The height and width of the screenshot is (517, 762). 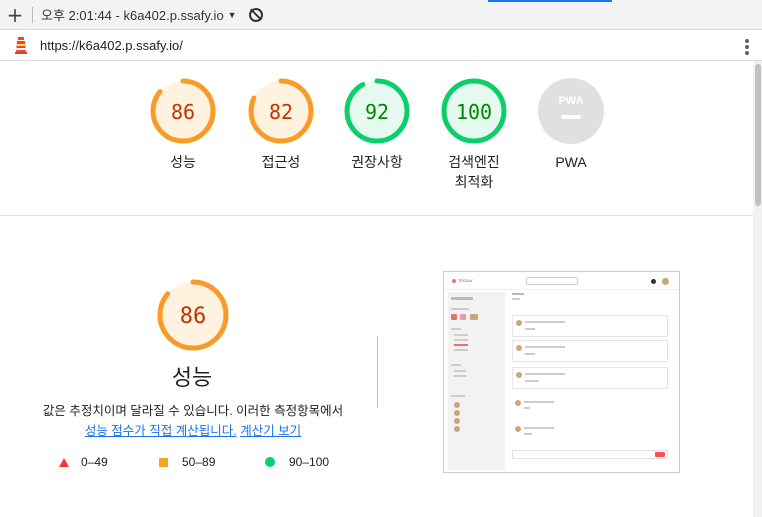 I want to click on gauge-label: PWA, so click(x=571, y=162).